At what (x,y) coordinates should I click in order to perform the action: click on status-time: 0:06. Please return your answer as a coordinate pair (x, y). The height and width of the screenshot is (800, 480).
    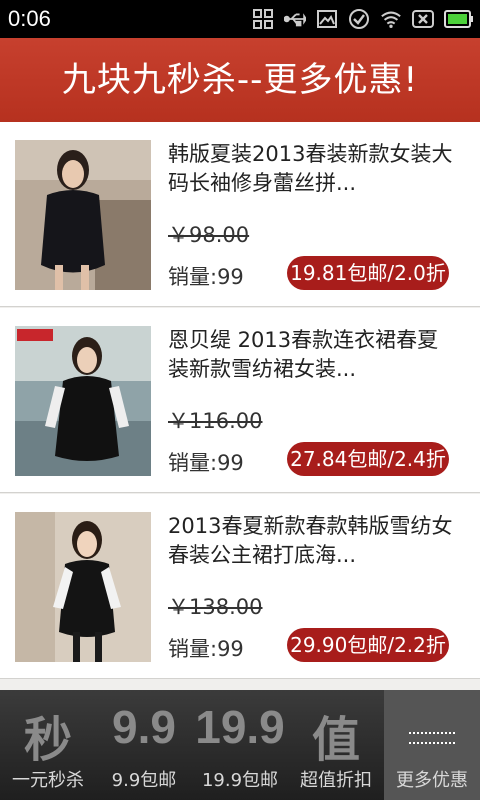
    Looking at the image, I should click on (29, 18).